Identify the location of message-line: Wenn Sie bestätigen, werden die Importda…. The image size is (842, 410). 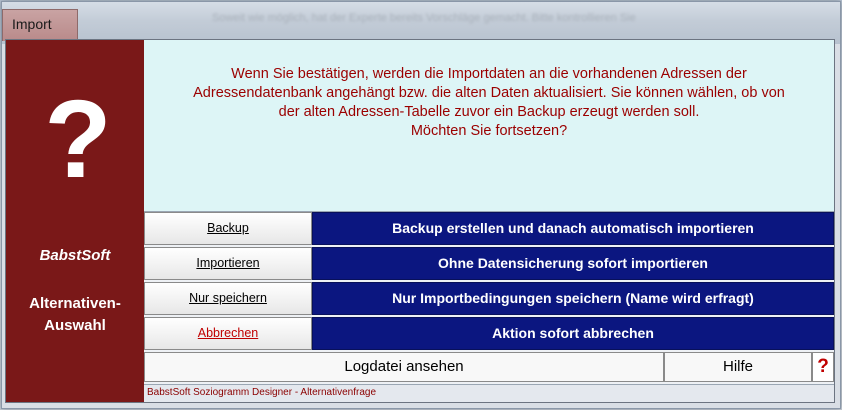
(489, 74).